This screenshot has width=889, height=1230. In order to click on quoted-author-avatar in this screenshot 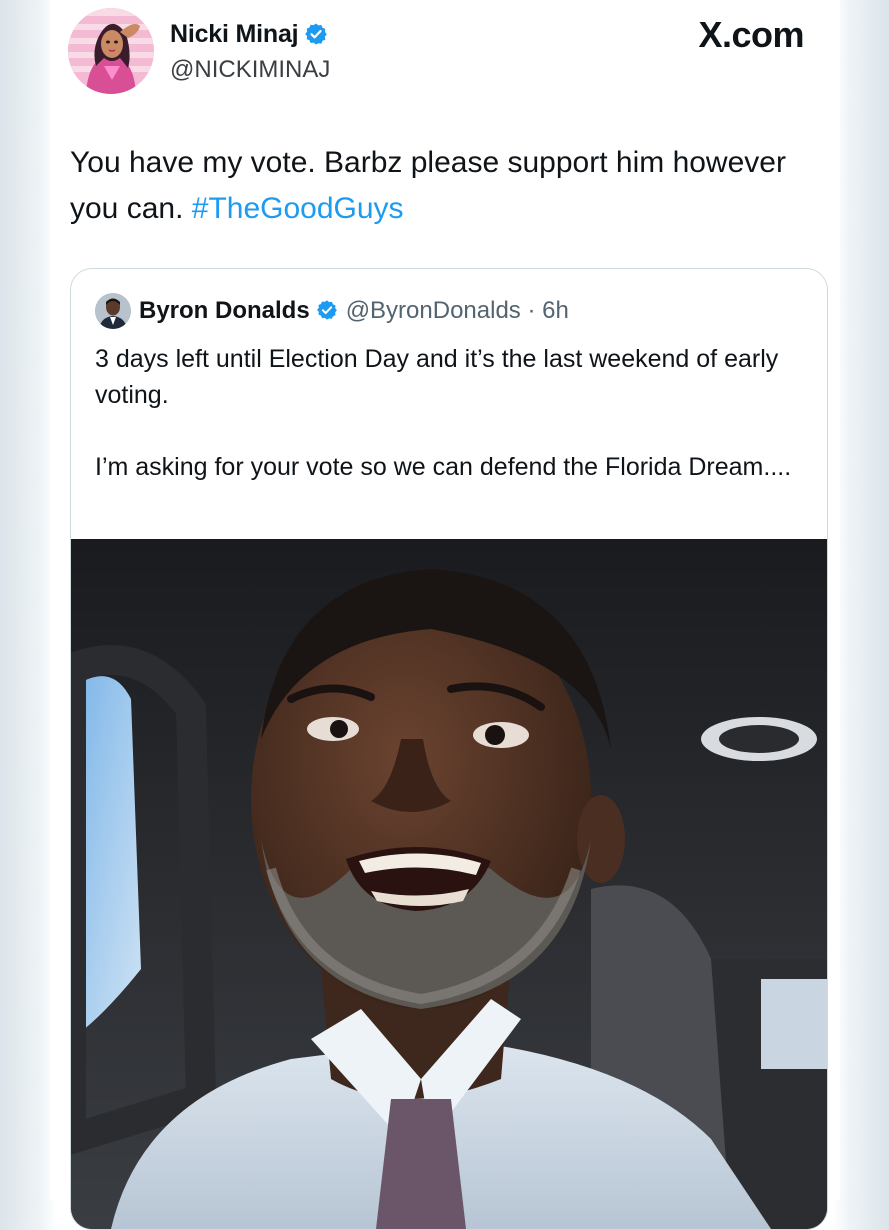, I will do `click(113, 311)`.